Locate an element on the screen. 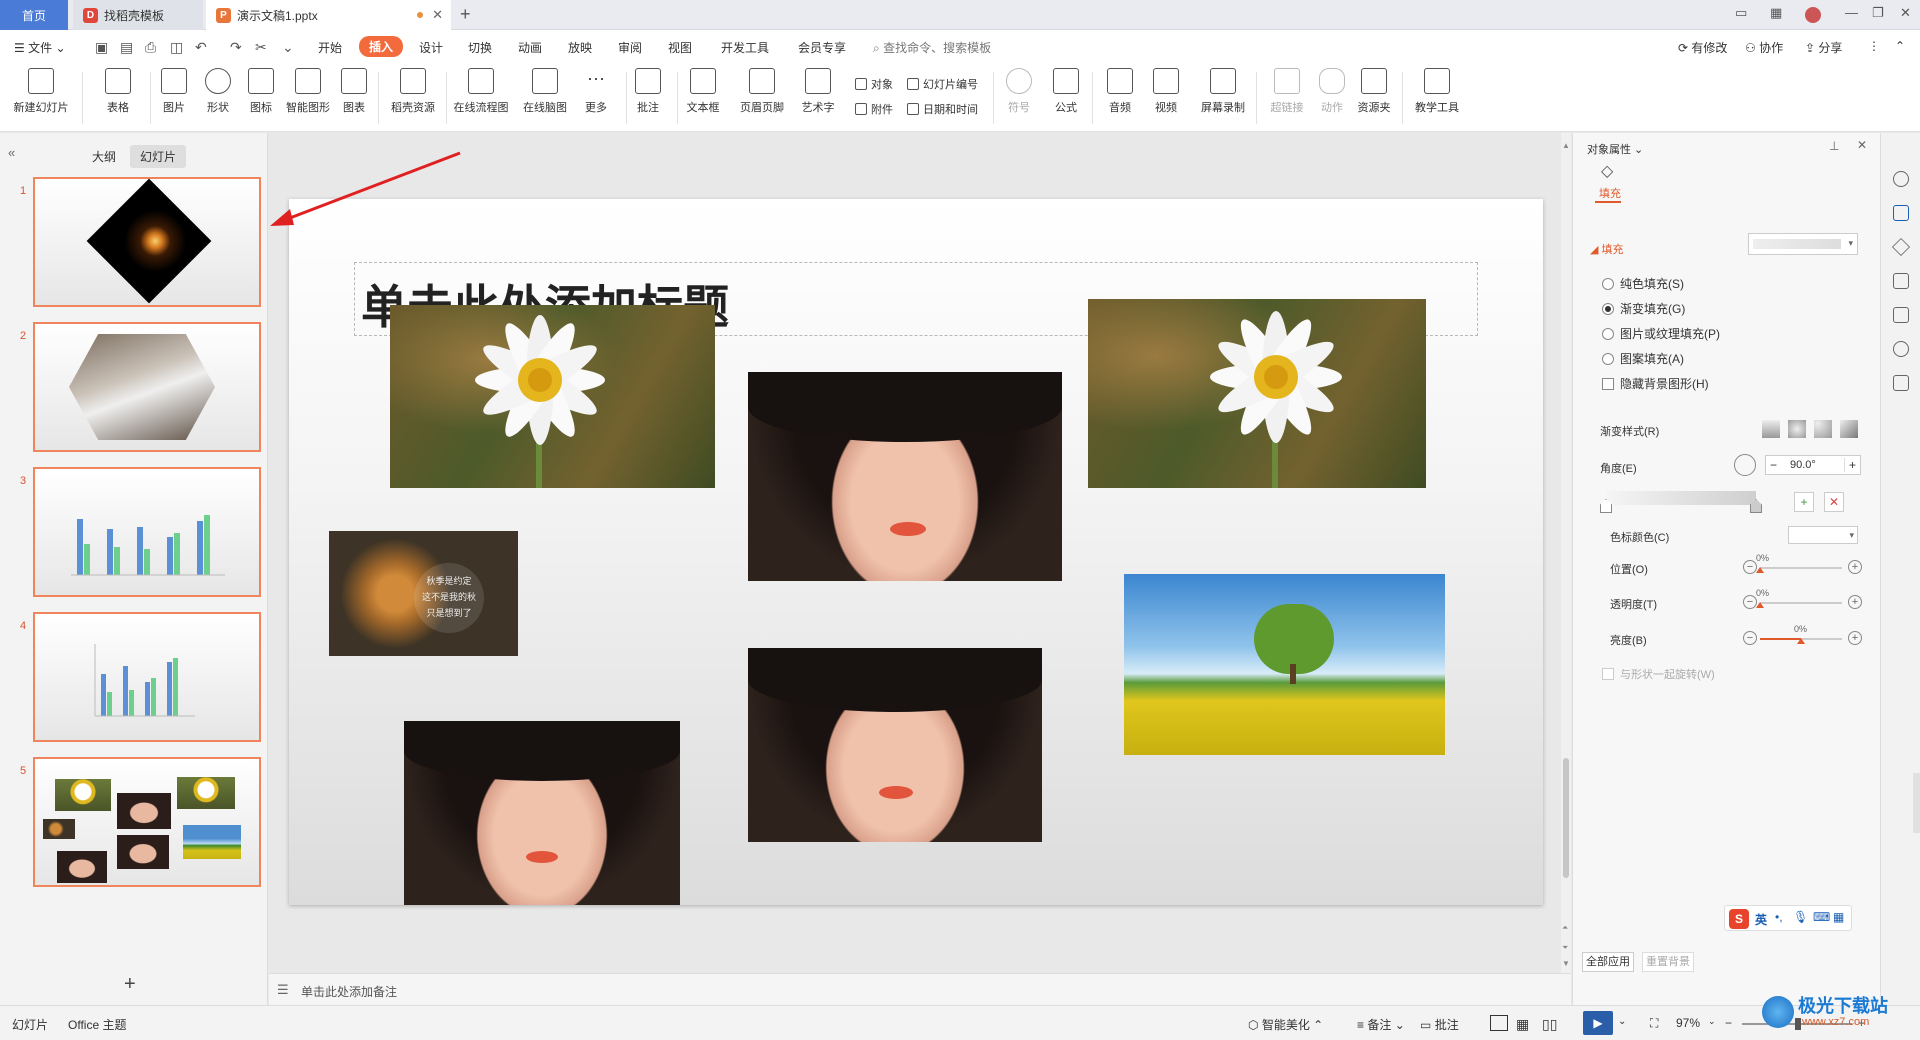  apply-all-button: 全部应用 is located at coordinates (1608, 962).